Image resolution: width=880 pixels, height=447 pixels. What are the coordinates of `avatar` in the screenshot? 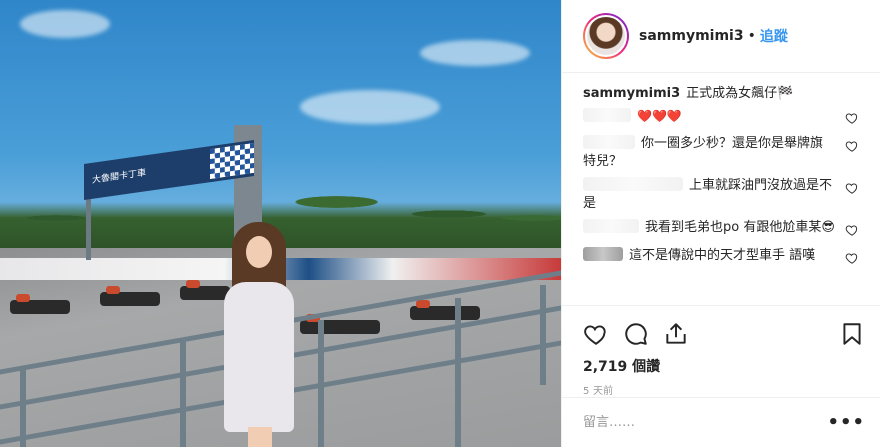 It's located at (606, 36).